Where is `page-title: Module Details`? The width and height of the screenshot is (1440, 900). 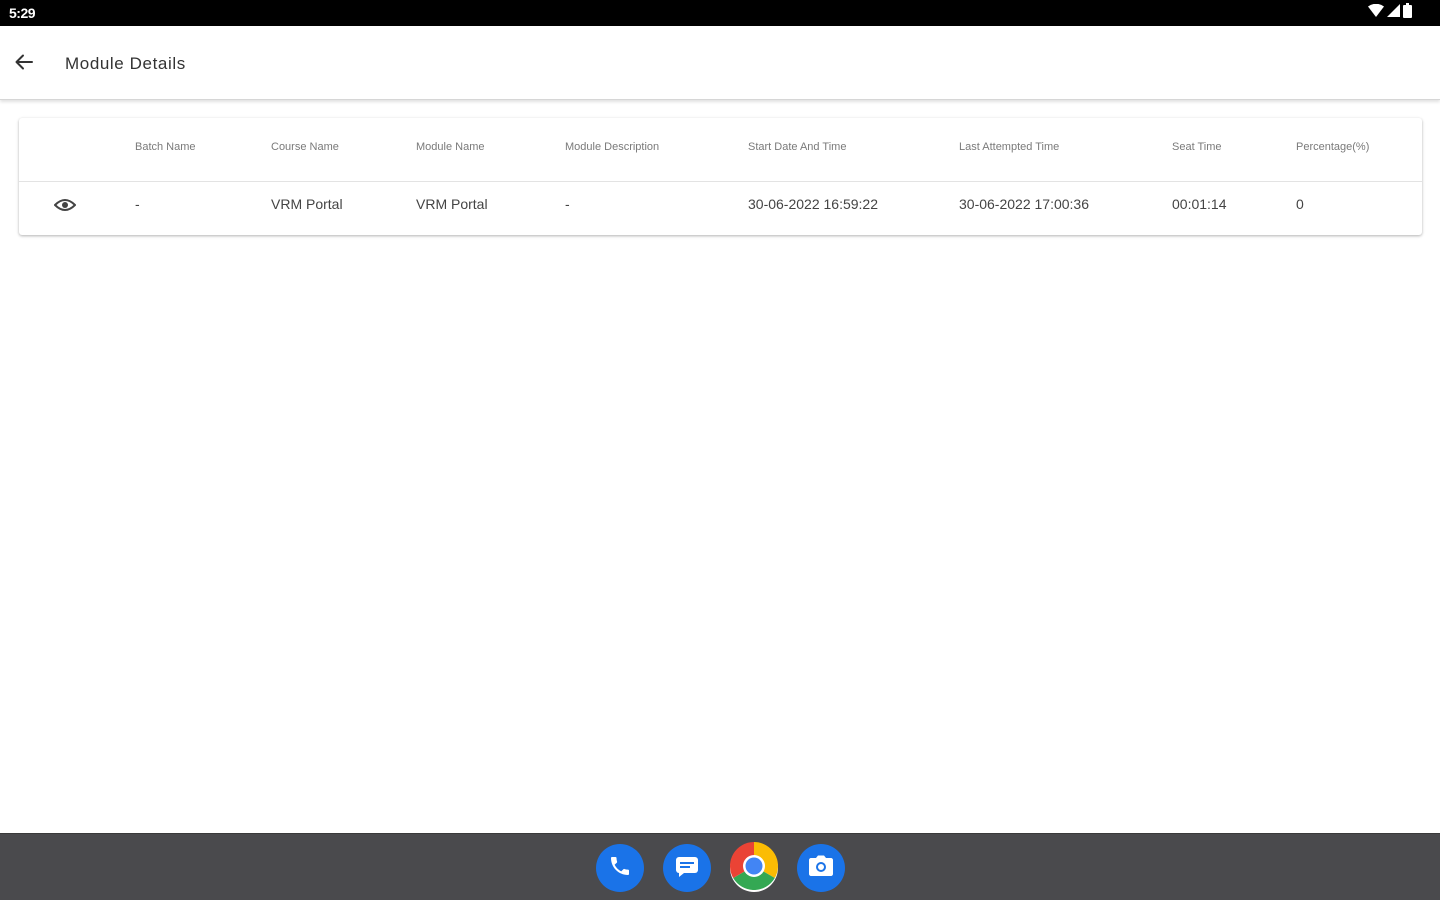
page-title: Module Details is located at coordinates (125, 63).